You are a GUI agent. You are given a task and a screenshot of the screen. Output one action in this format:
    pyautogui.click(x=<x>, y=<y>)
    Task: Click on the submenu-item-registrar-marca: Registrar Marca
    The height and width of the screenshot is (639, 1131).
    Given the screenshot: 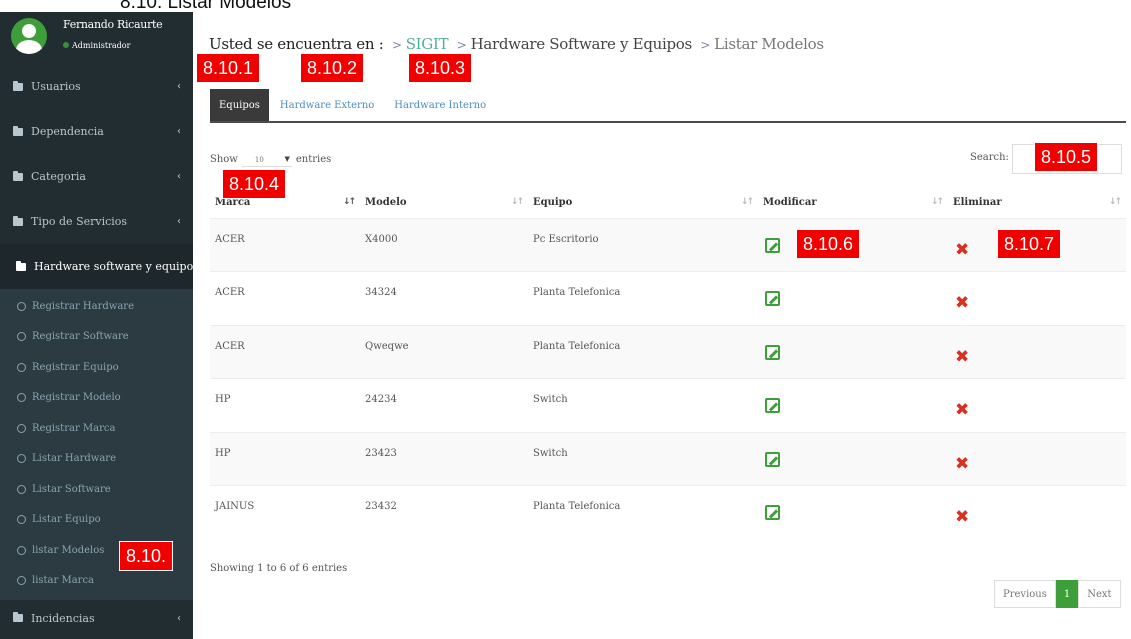 What is the action you would take?
    pyautogui.click(x=96, y=428)
    